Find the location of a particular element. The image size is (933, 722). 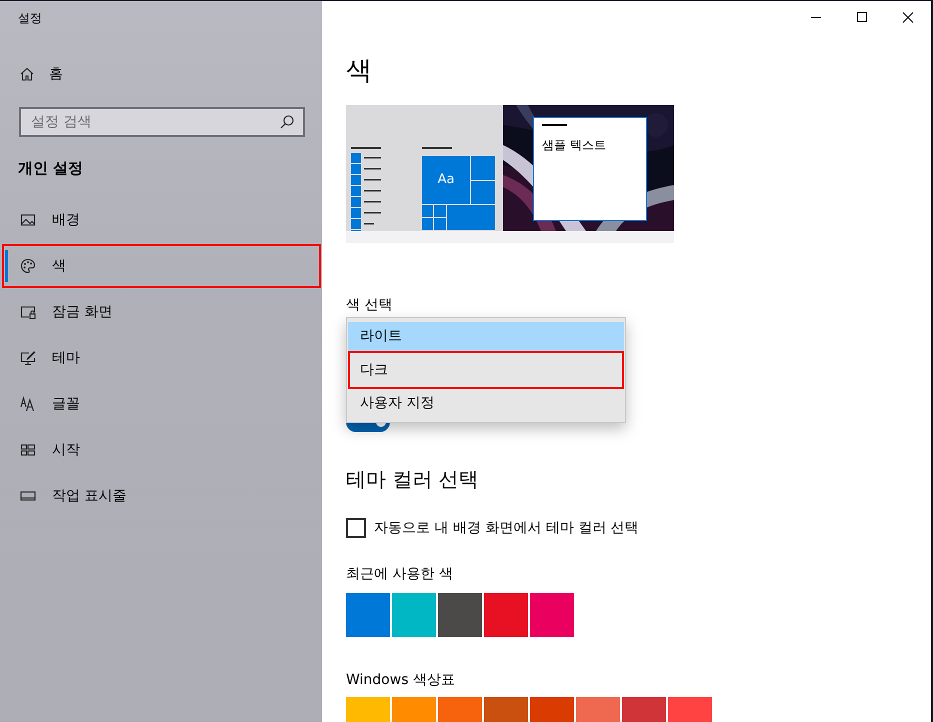

sidebar-item: 색 is located at coordinates (161, 266).